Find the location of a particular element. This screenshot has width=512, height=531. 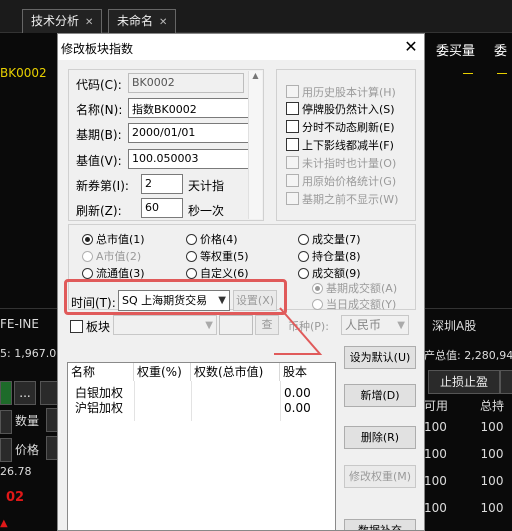

delete-button: 删除(R) is located at coordinates (380, 437).